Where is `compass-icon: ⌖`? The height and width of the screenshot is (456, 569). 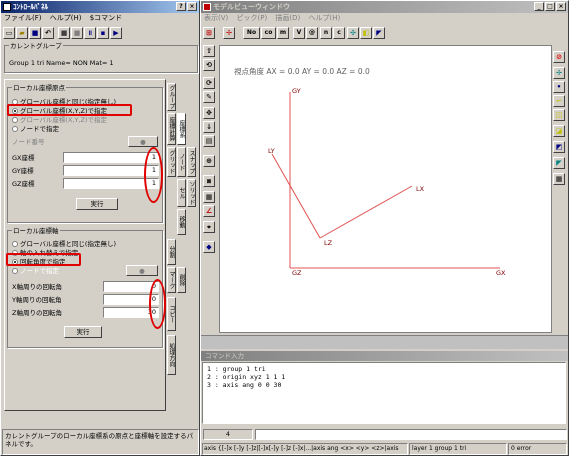
compass-icon: ⌖ is located at coordinates (209, 227).